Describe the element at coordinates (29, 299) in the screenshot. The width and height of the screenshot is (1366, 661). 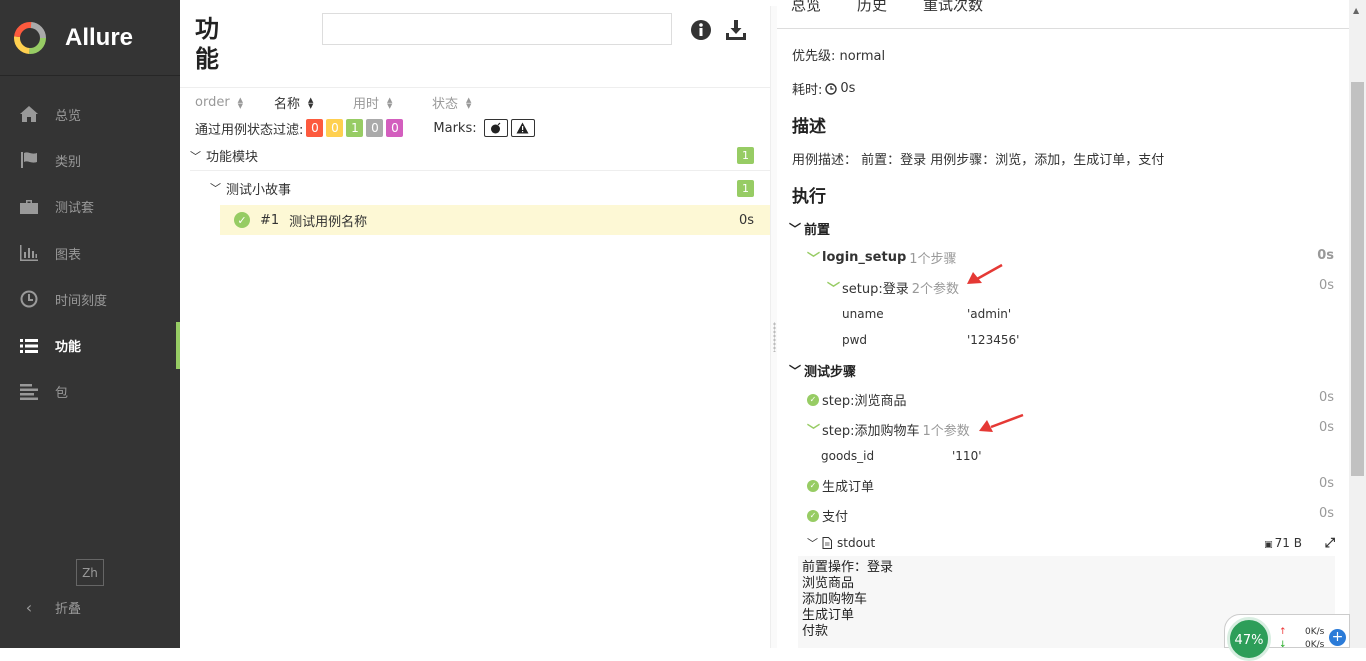
I see `clock-icon` at that location.